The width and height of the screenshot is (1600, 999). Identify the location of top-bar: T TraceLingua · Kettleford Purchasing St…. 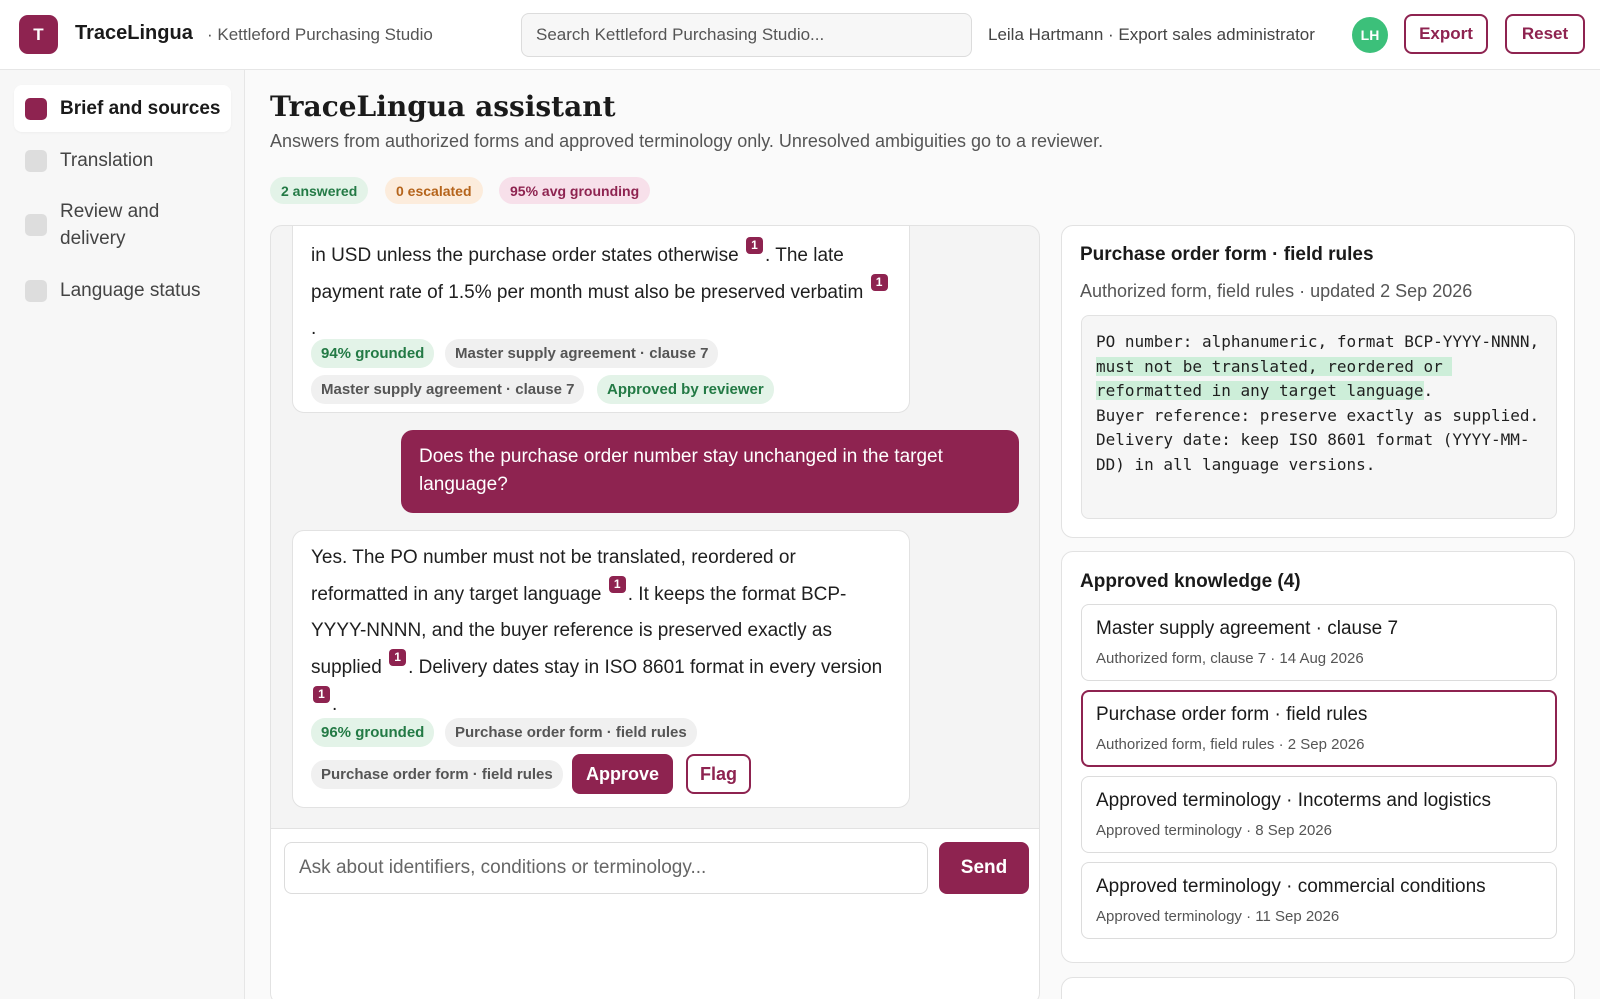
(800, 35).